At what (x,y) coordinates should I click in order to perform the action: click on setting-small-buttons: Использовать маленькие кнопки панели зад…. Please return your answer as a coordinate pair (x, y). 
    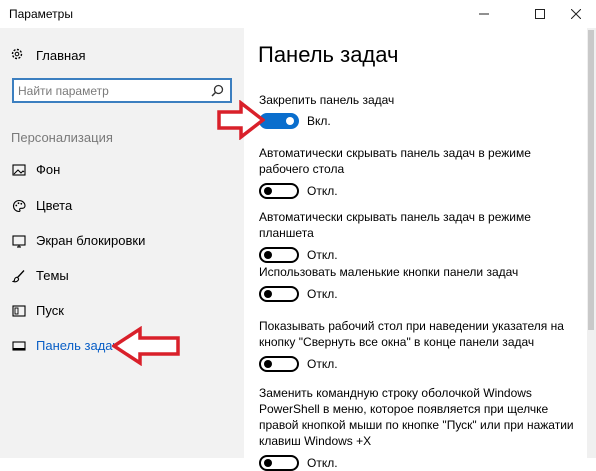
    Looking at the image, I should click on (419, 283).